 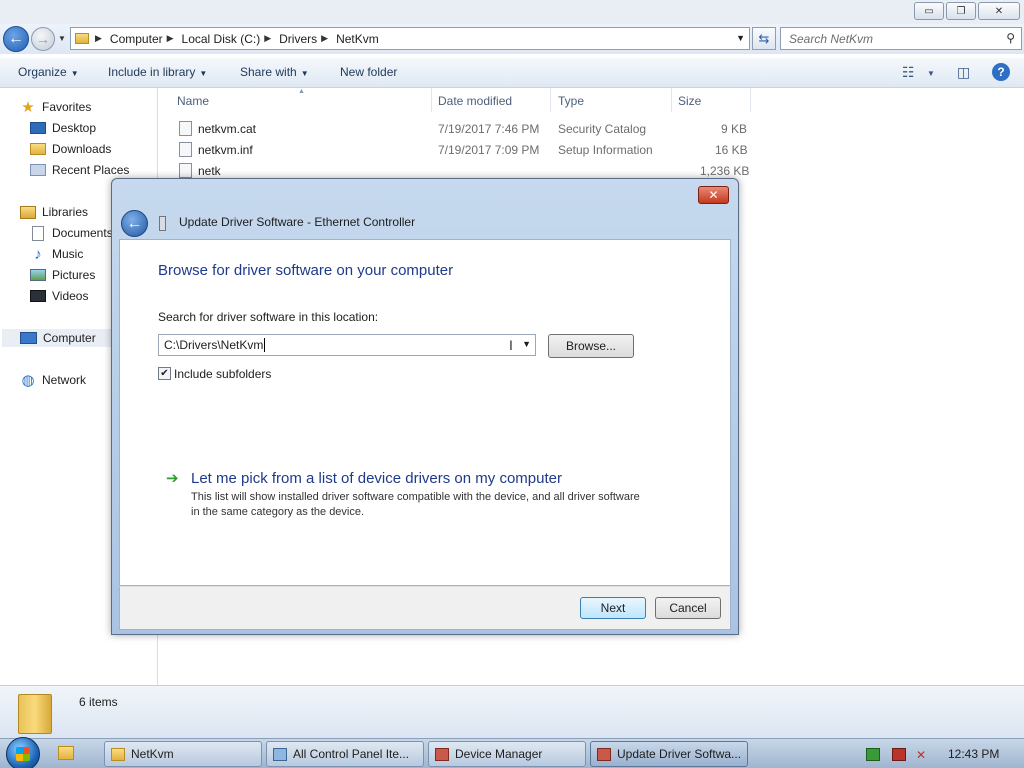 I want to click on dialog-close-button: ✕, so click(x=713, y=195).